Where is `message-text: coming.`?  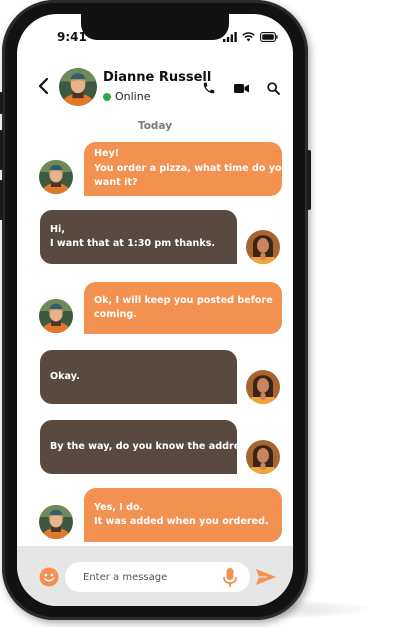 message-text: coming. is located at coordinates (115, 314).